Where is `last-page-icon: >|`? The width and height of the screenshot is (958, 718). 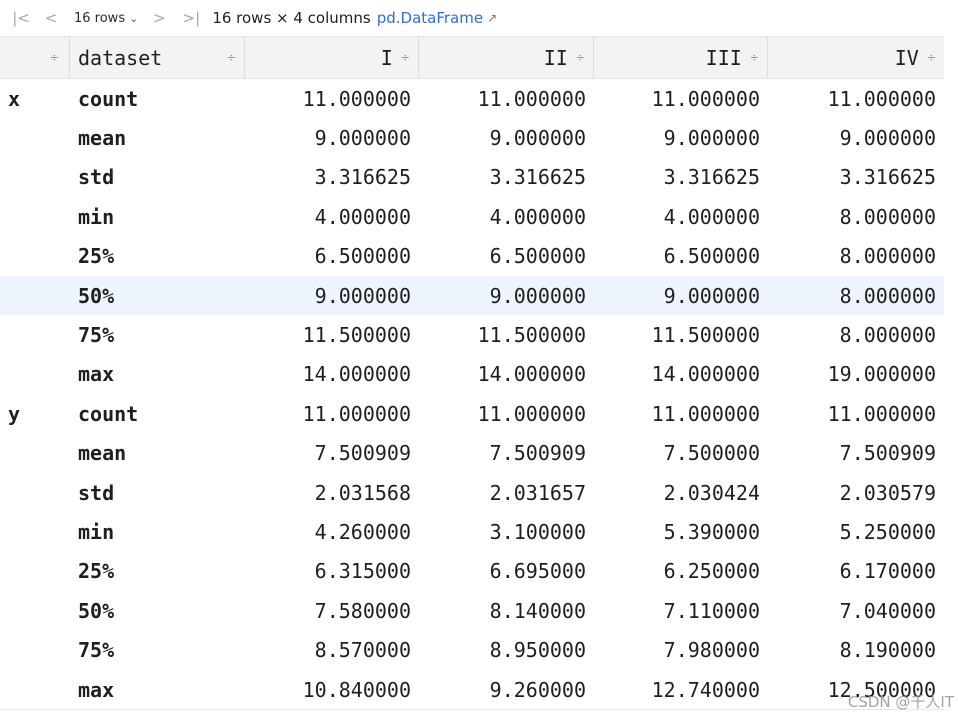 last-page-icon: >| is located at coordinates (191, 18).